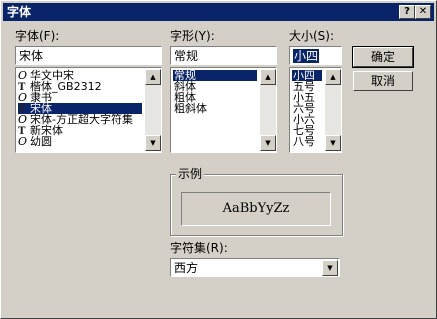  What do you see at coordinates (383, 81) in the screenshot?
I see `cancel-button: 取消` at bounding box center [383, 81].